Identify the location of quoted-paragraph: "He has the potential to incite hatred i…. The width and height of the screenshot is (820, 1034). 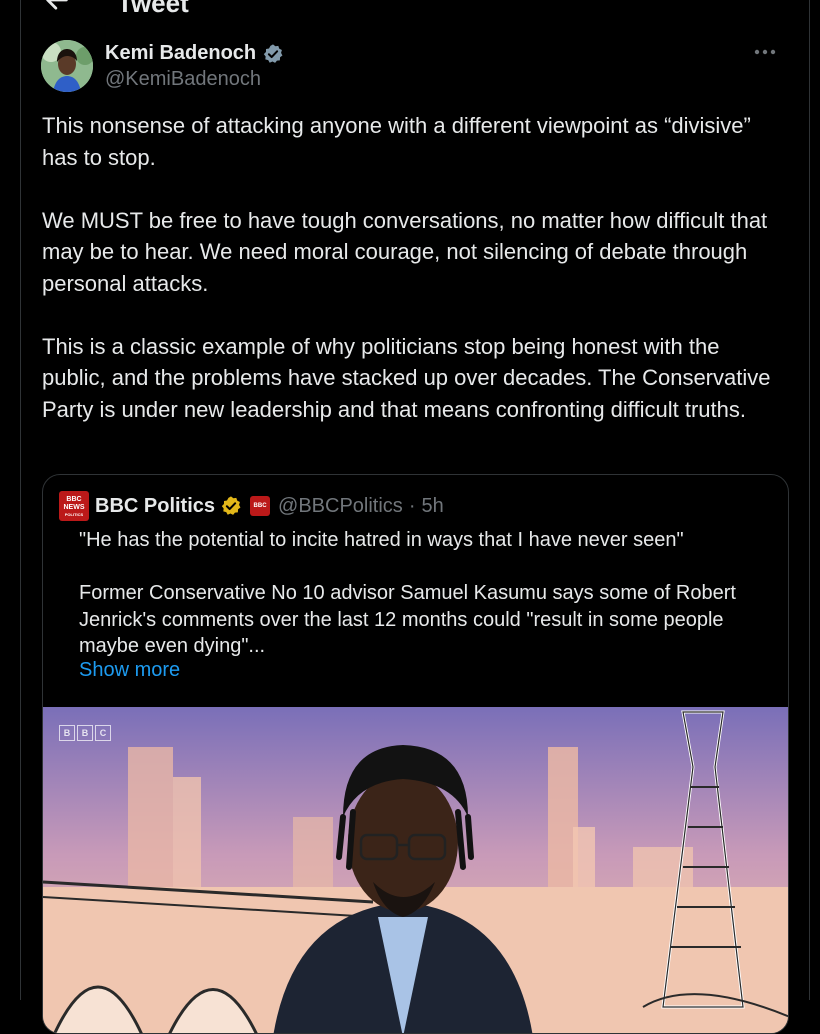
(381, 540).